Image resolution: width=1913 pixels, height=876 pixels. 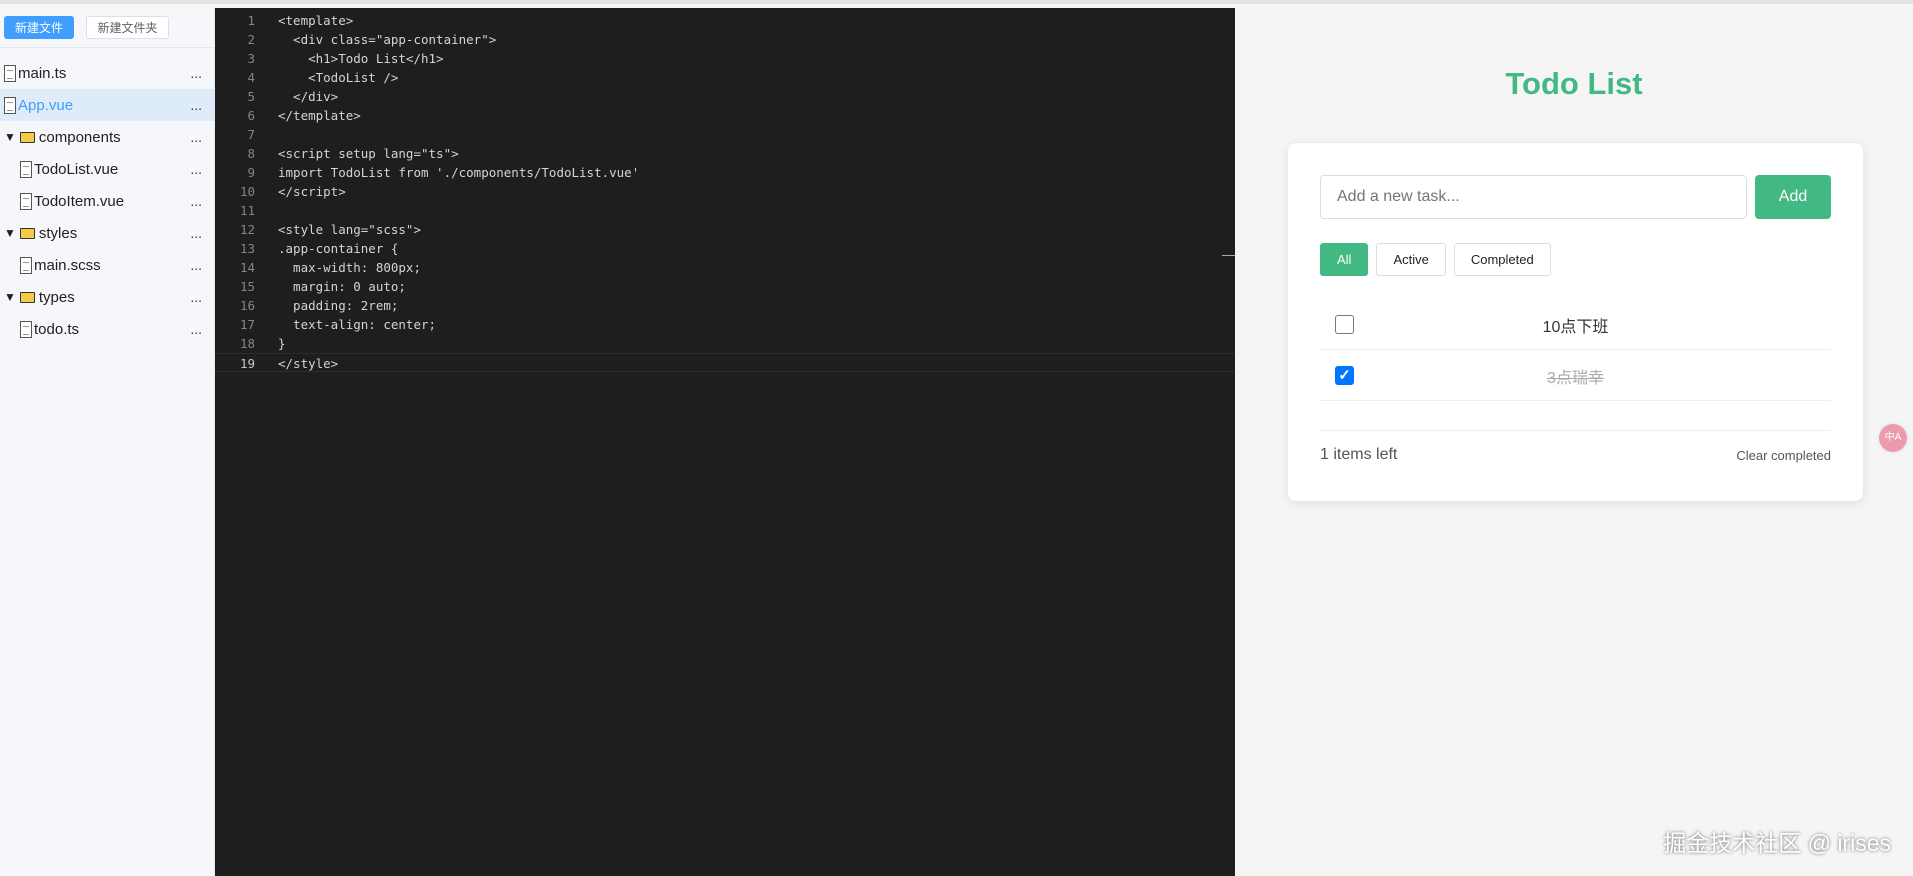 What do you see at coordinates (1228, 255) in the screenshot?
I see `pane-splitter-handle` at bounding box center [1228, 255].